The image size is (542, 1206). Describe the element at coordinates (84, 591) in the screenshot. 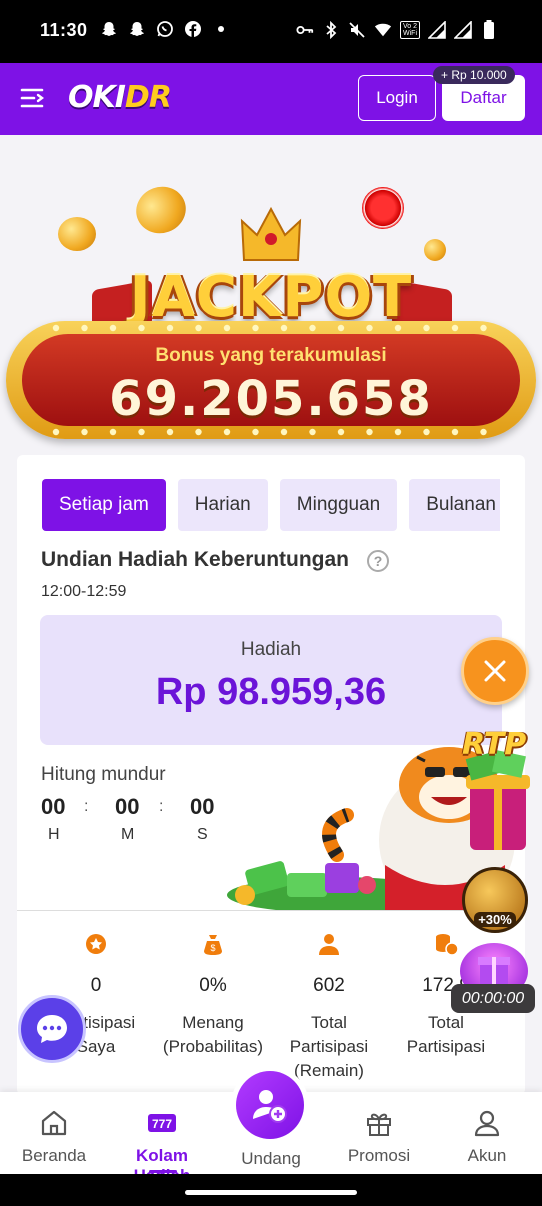

I see `draw-time-range: 12:00-12:59` at that location.